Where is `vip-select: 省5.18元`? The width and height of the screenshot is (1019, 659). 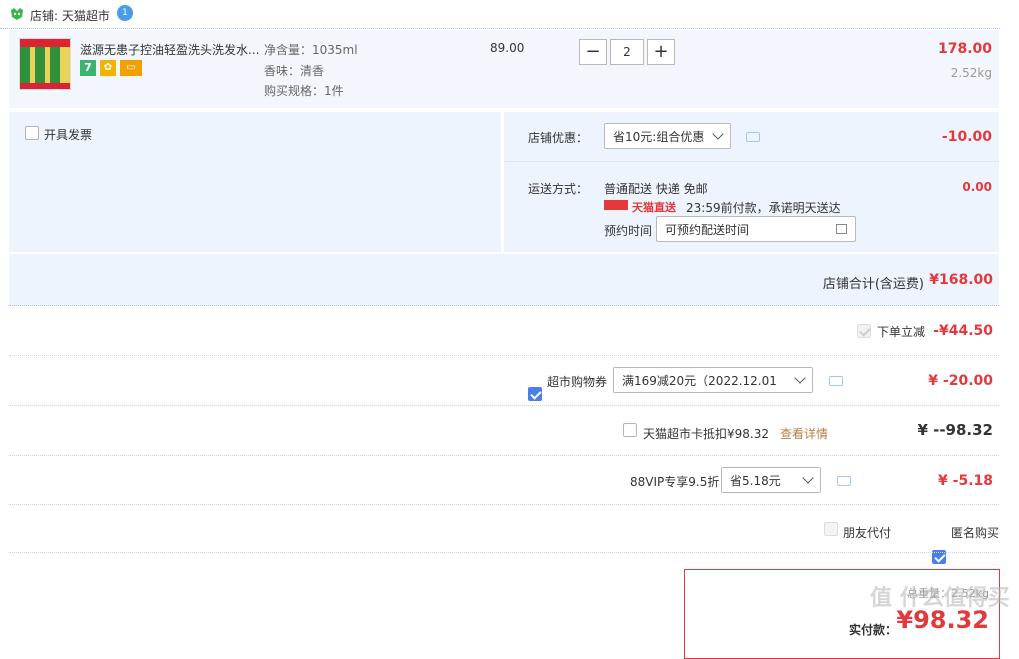
vip-select: 省5.18元 is located at coordinates (771, 480).